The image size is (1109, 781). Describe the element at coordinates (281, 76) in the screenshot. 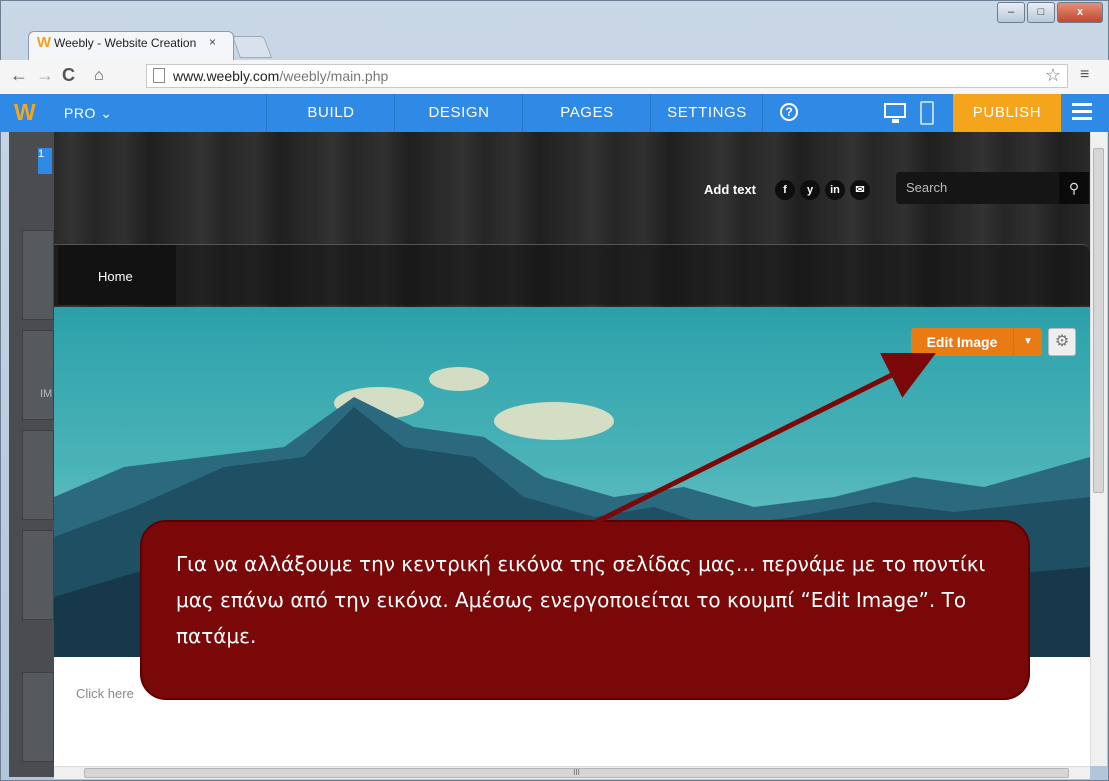

I see `url-text: www.weebly.com/weebly/main.php` at that location.